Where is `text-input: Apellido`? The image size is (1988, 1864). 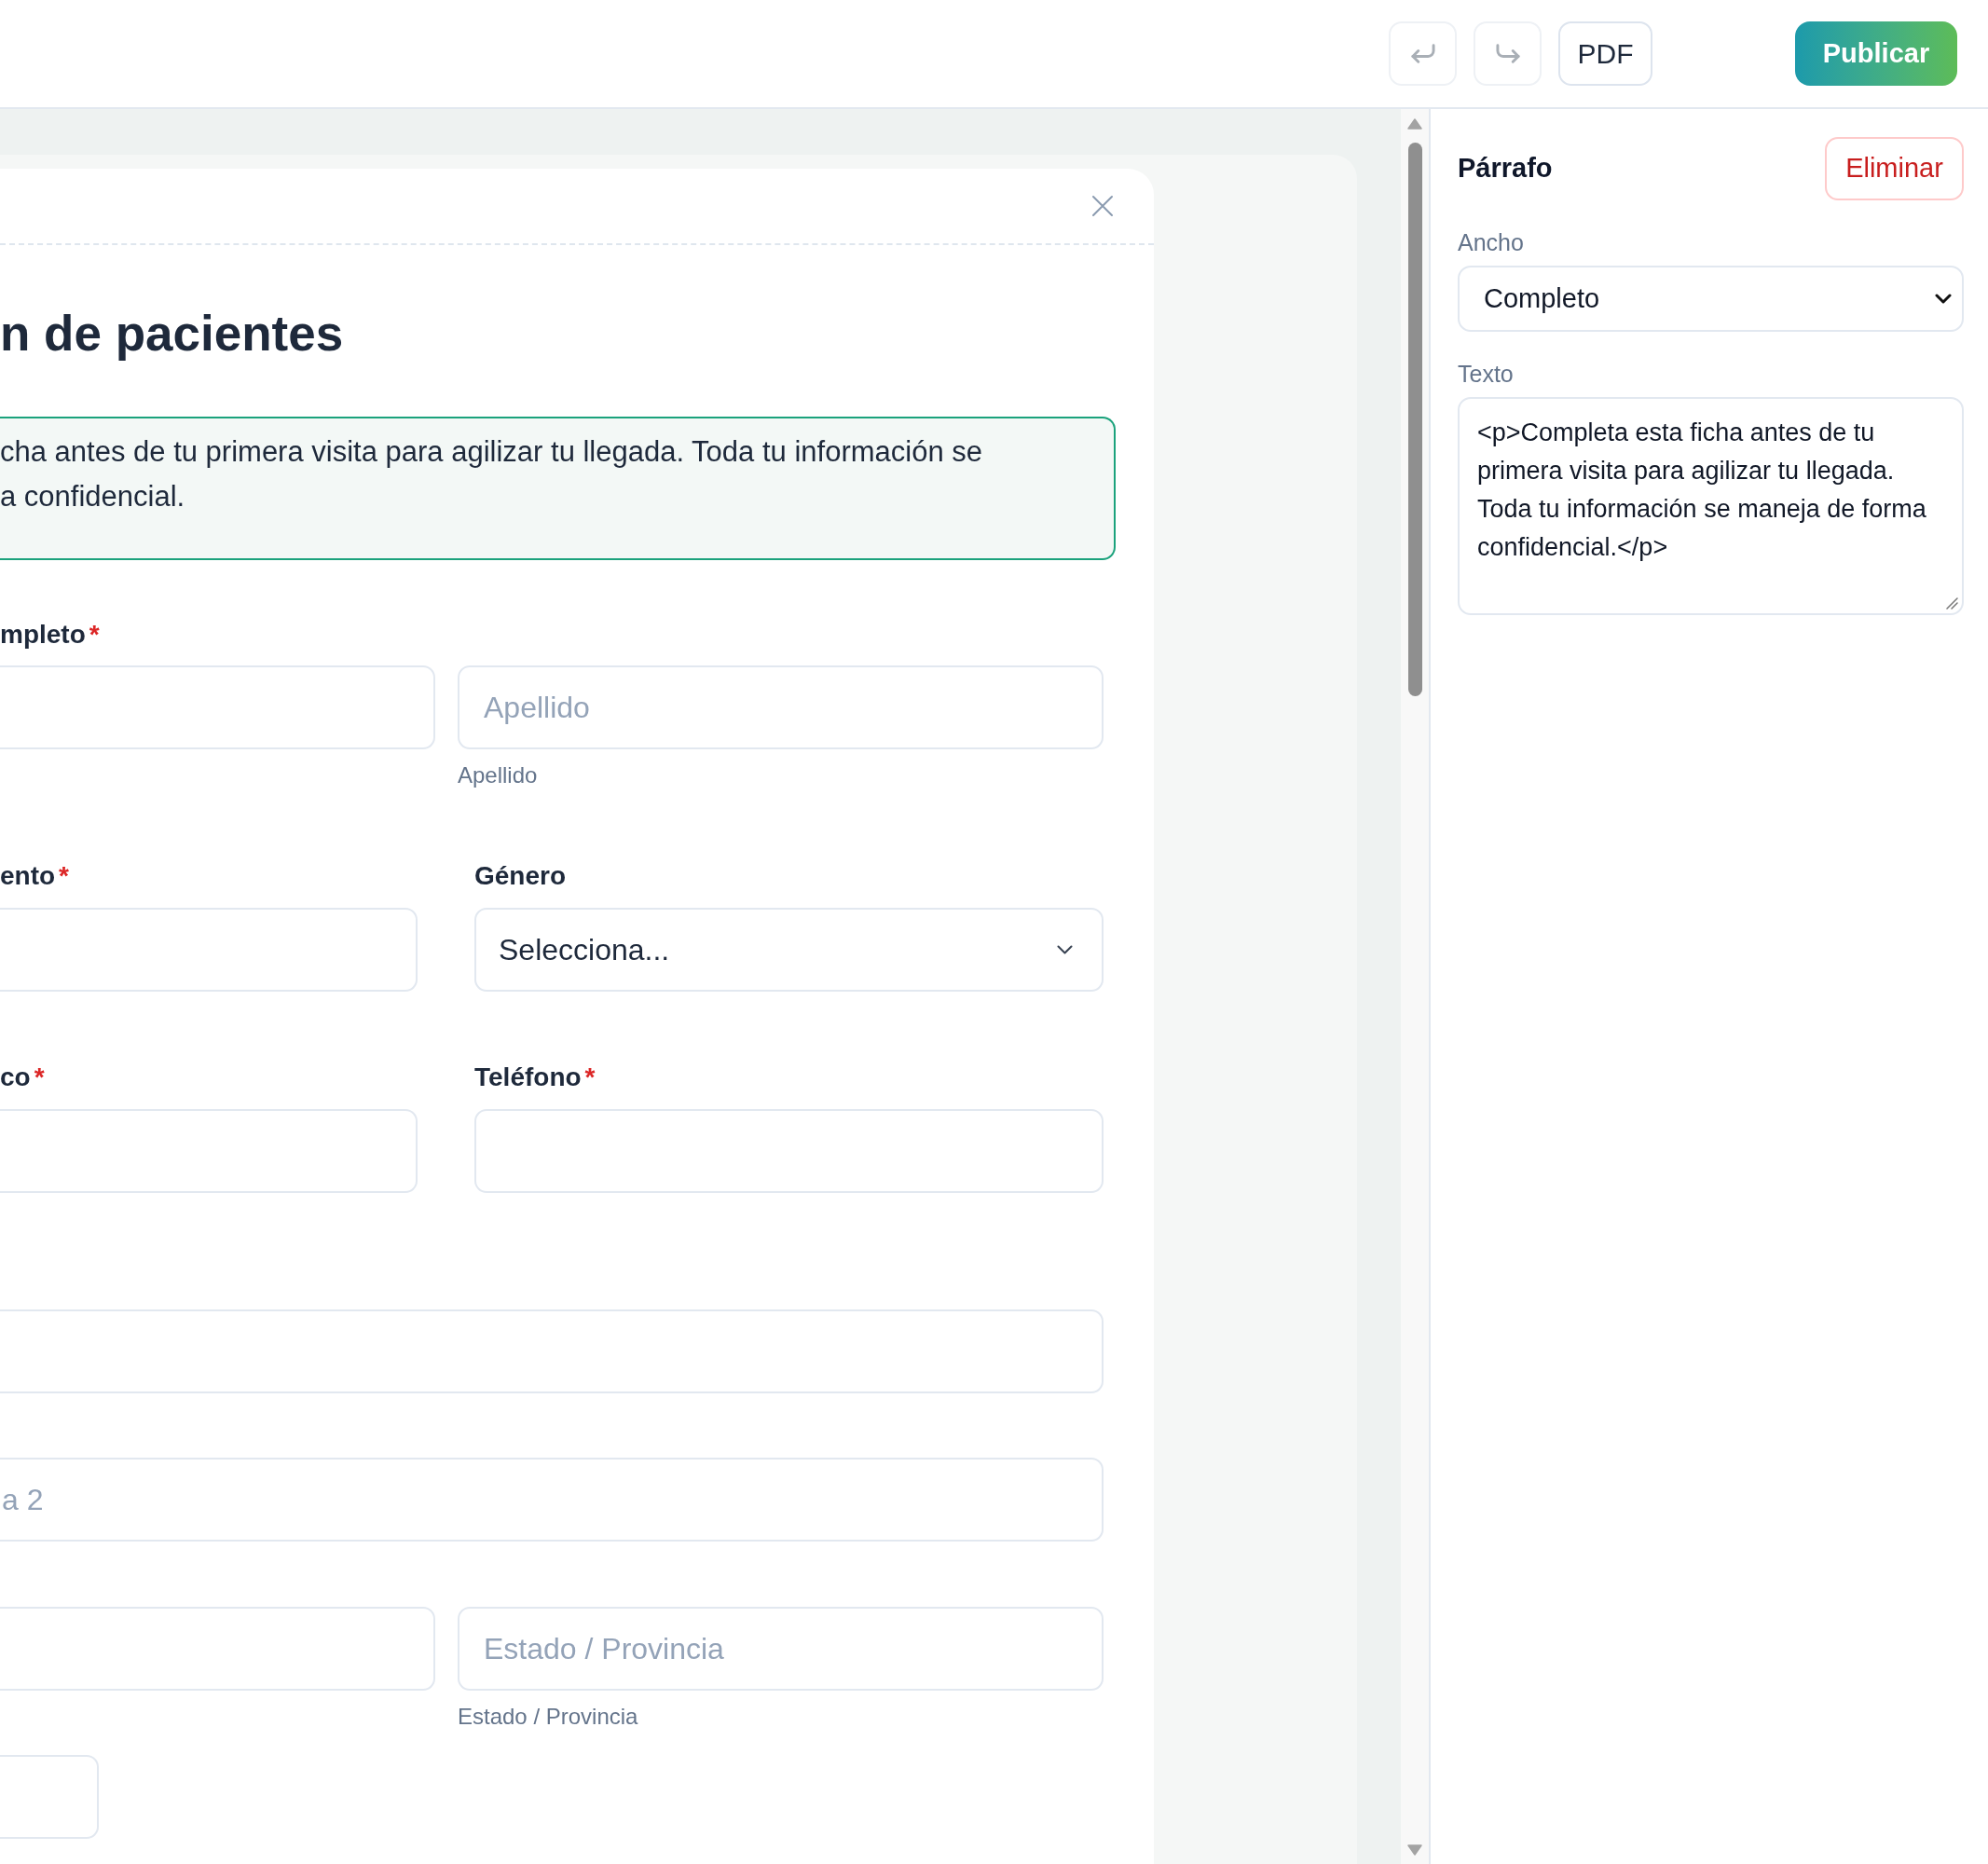 text-input: Apellido is located at coordinates (781, 707).